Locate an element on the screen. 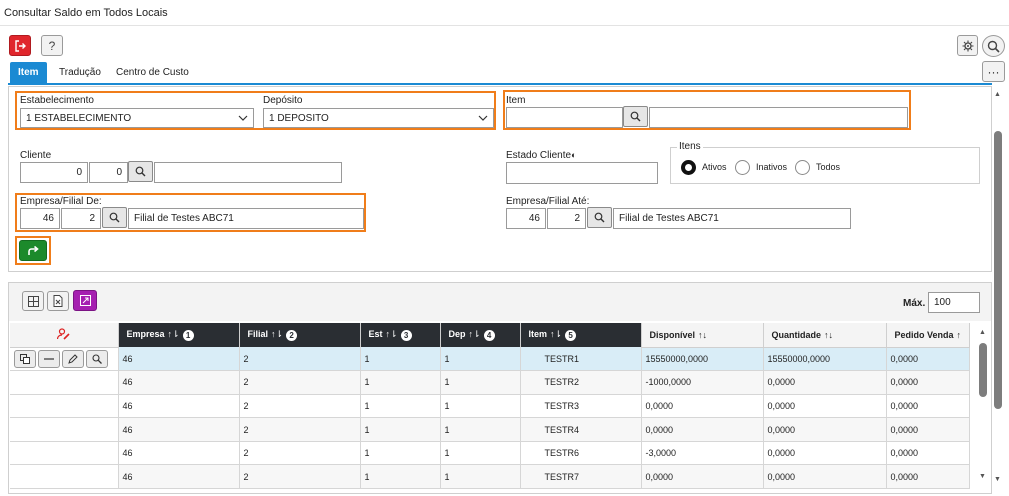 The width and height of the screenshot is (1009, 496). table-row: 46 2 1 1 TESTR3 0,0000 0,0000 0,0000 is located at coordinates (490, 406).